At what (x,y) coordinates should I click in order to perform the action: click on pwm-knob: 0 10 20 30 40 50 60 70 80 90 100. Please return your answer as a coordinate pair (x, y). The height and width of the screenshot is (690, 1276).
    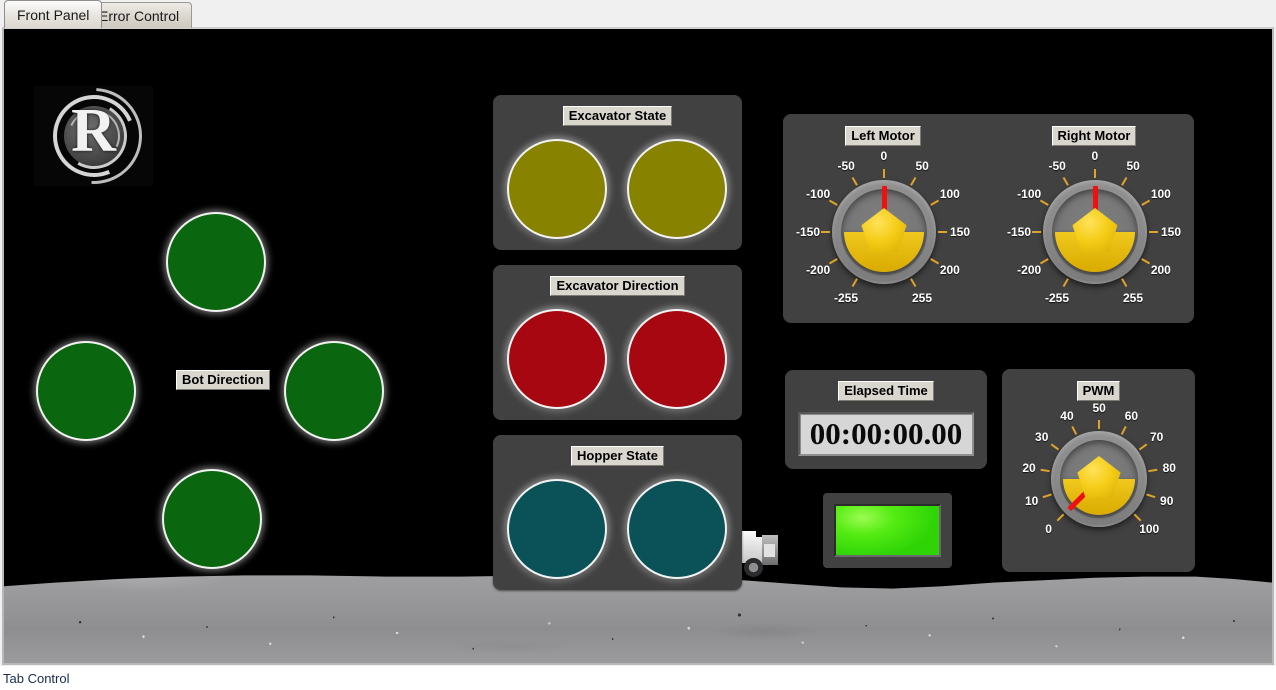
    Looking at the image, I should click on (1098, 482).